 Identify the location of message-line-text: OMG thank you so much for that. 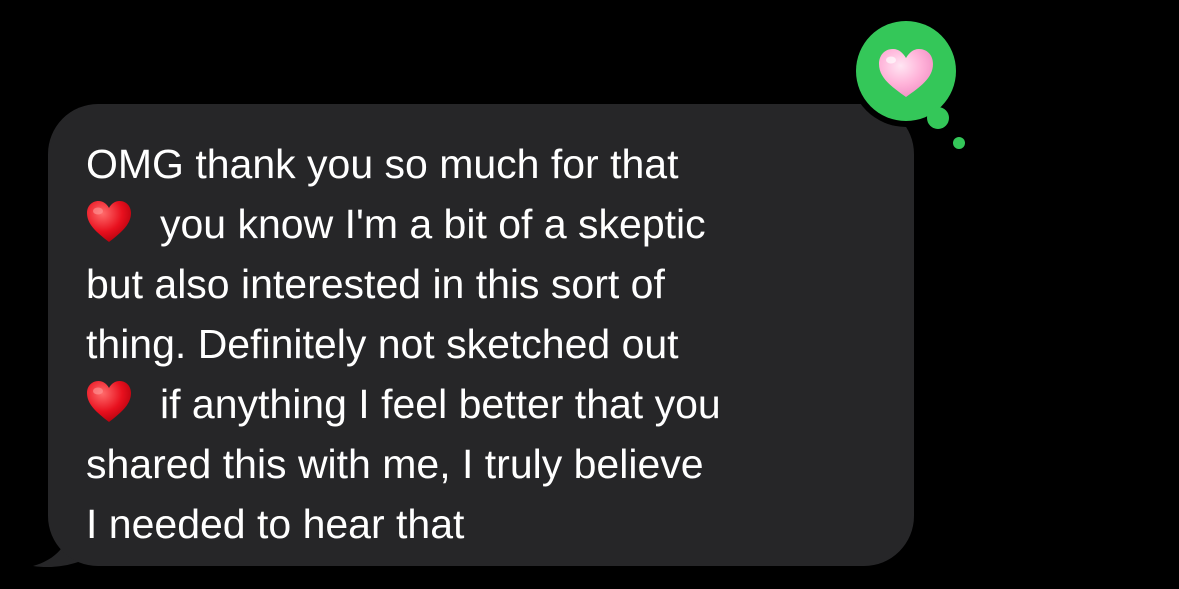
(382, 164).